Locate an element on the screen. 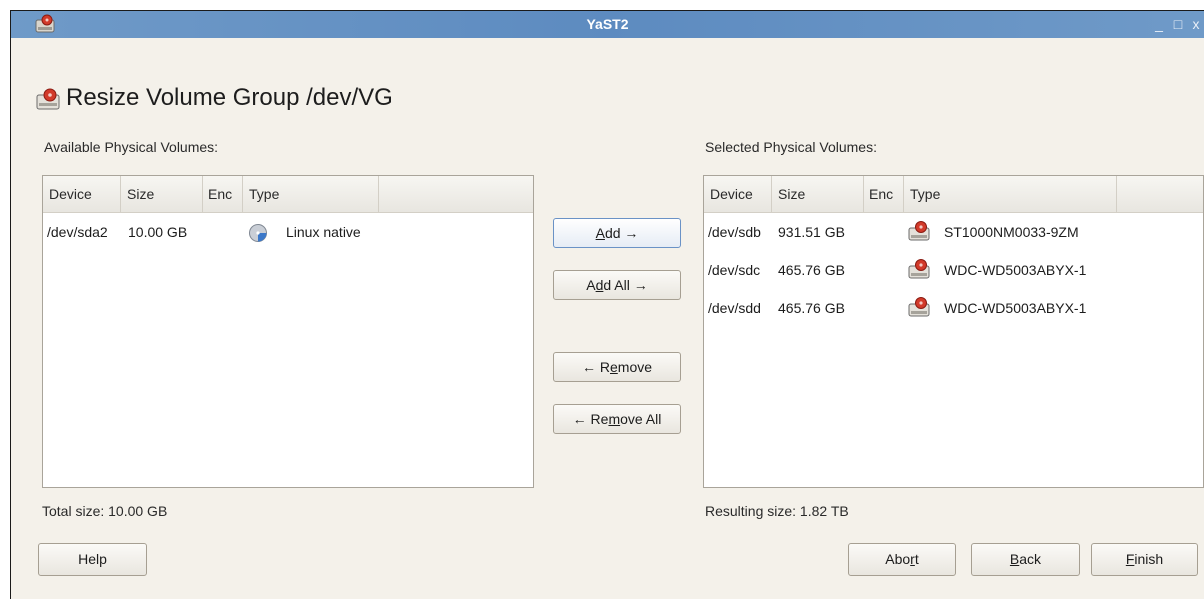 This screenshot has width=1204, height=599. available-volumes-label: Available Physical Volumes: is located at coordinates (131, 147).